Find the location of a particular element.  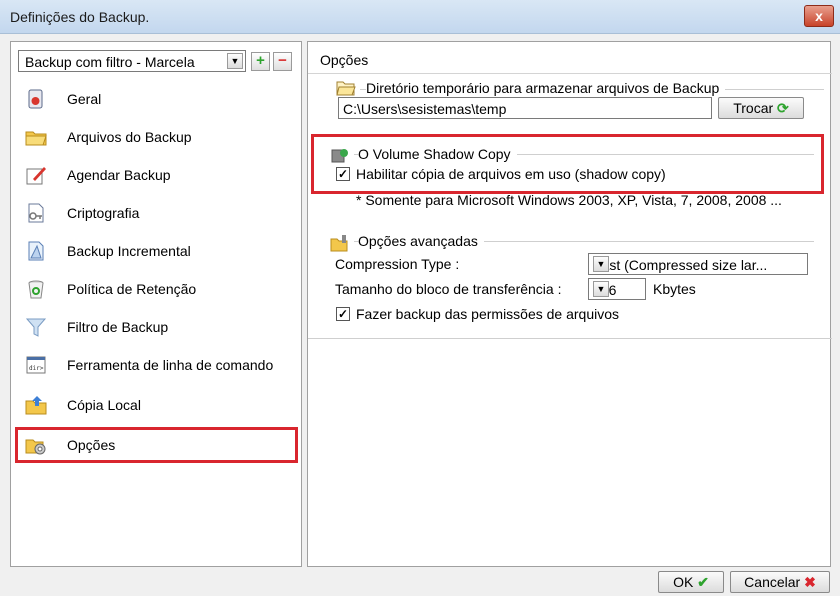

sidebar-item-arquivos: Arquivos do Backup is located at coordinates (157, 137).